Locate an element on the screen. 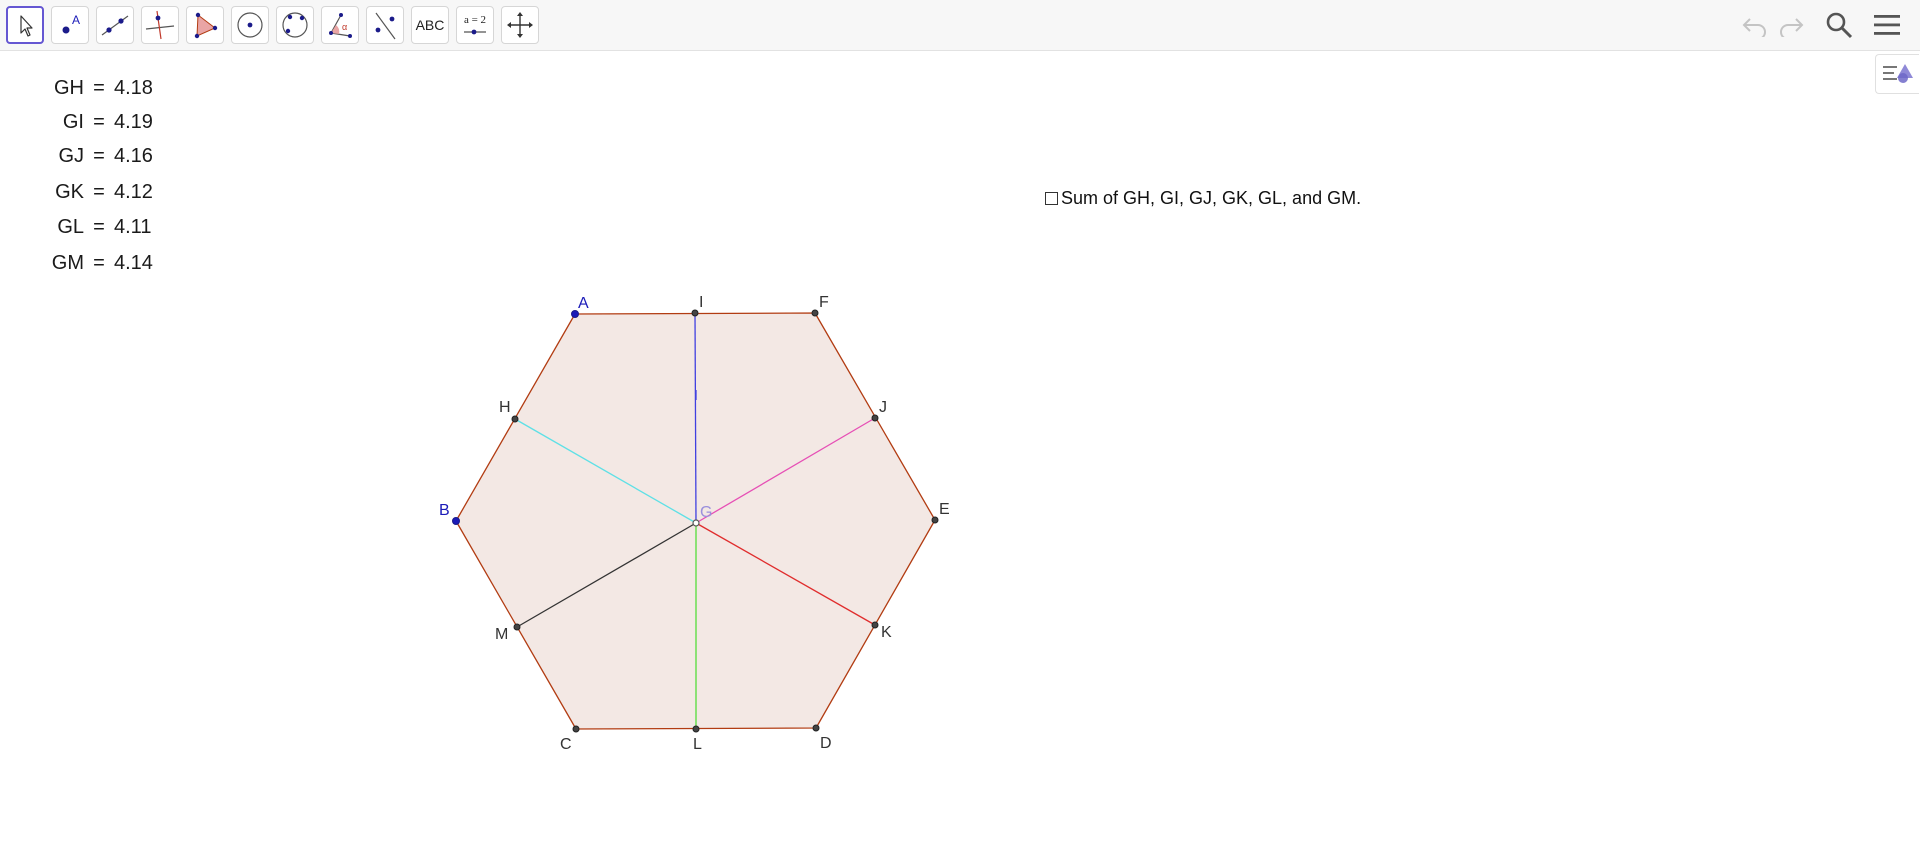 This screenshot has width=1920, height=862. point-label-f: F is located at coordinates (824, 302).